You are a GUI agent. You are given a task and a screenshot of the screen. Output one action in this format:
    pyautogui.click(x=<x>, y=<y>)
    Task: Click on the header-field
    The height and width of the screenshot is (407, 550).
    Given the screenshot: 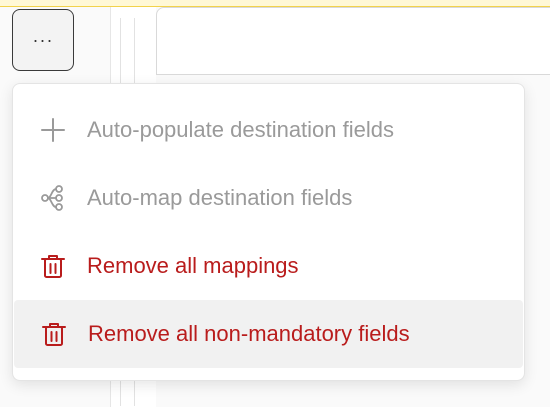 What is the action you would take?
    pyautogui.click(x=353, y=41)
    